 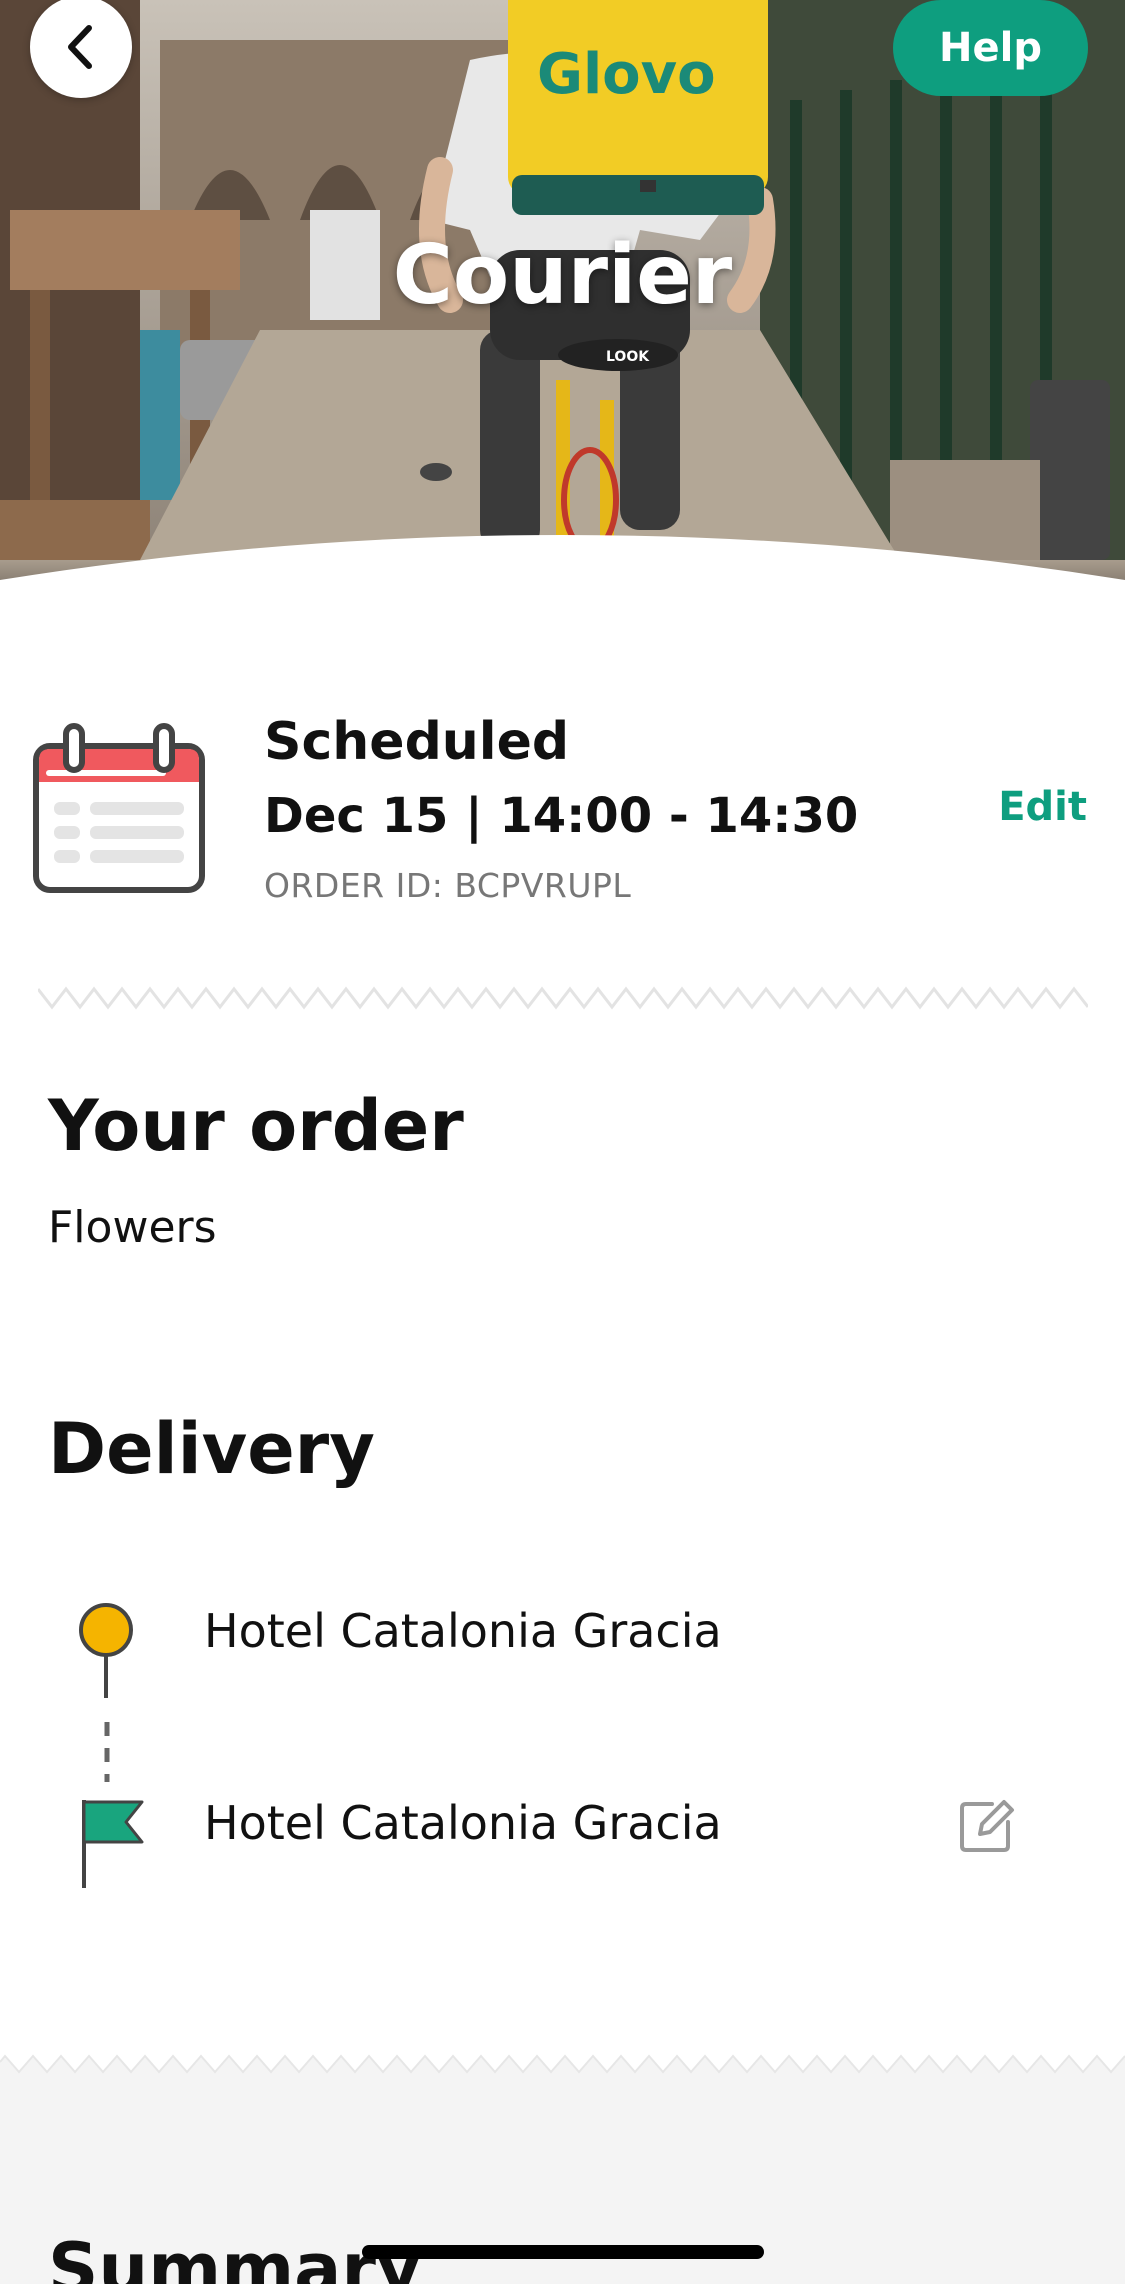 I want to click on home-indicator, so click(x=563, y=2252).